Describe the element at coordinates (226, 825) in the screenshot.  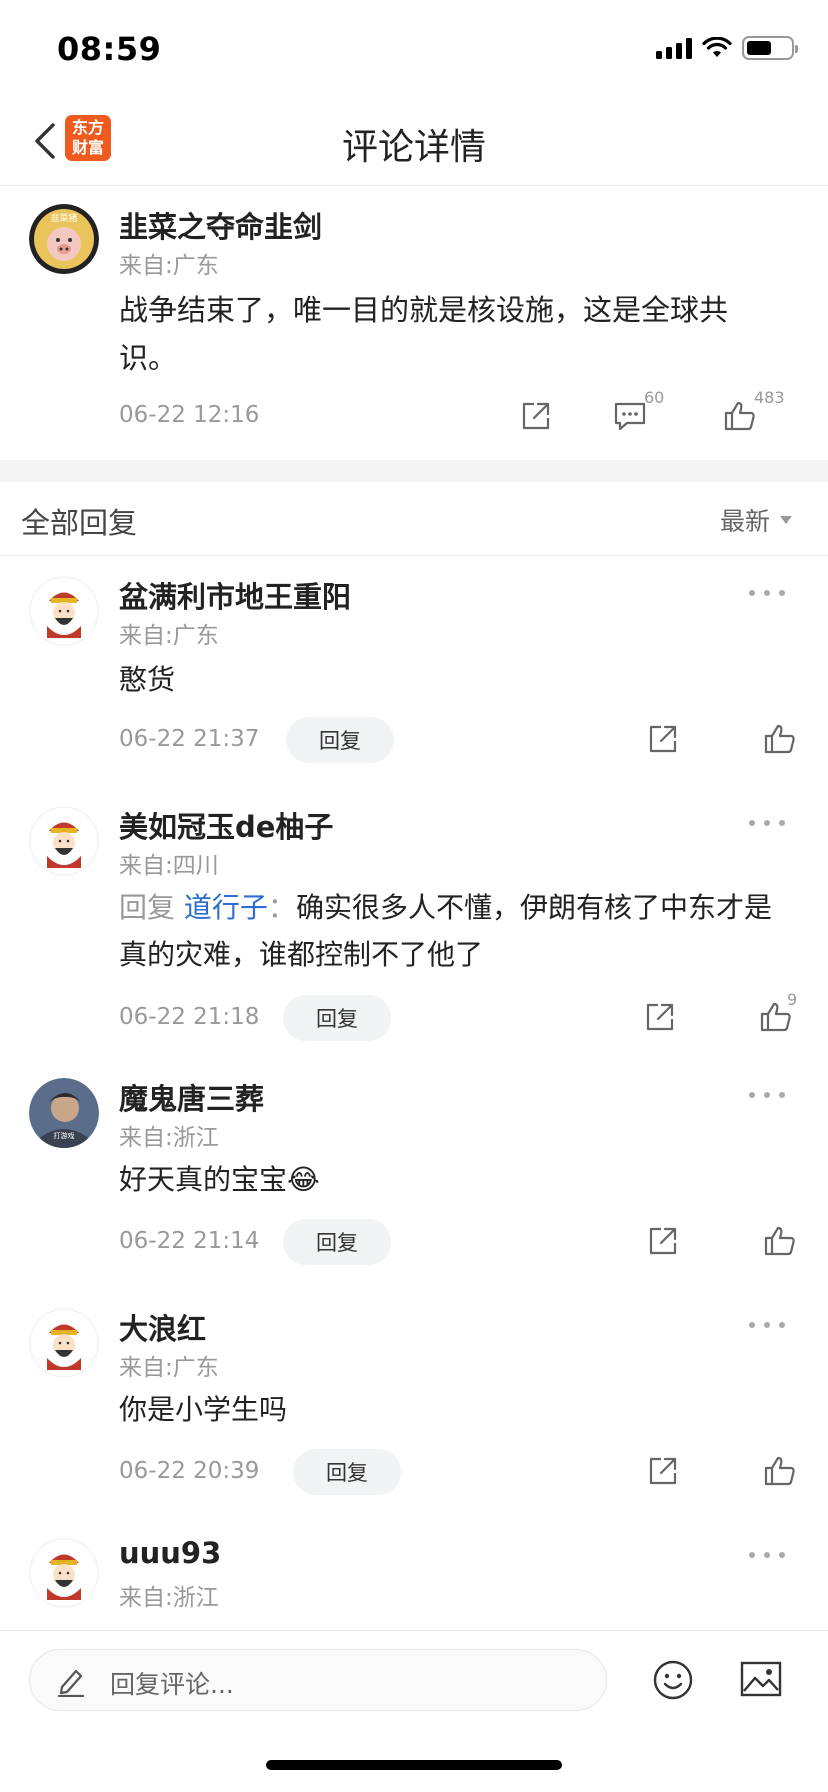
I see `author-name: 美如冠玉de柚子` at that location.